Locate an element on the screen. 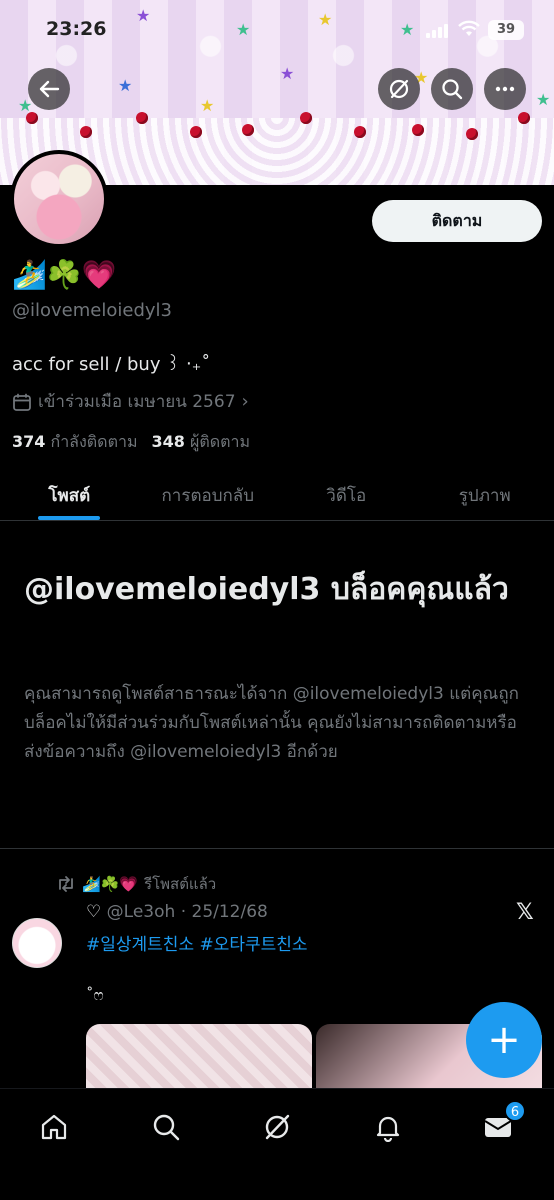  follow-stats: 374 กำลังติดตาม 348 ผู้ติดตาม is located at coordinates (131, 442).